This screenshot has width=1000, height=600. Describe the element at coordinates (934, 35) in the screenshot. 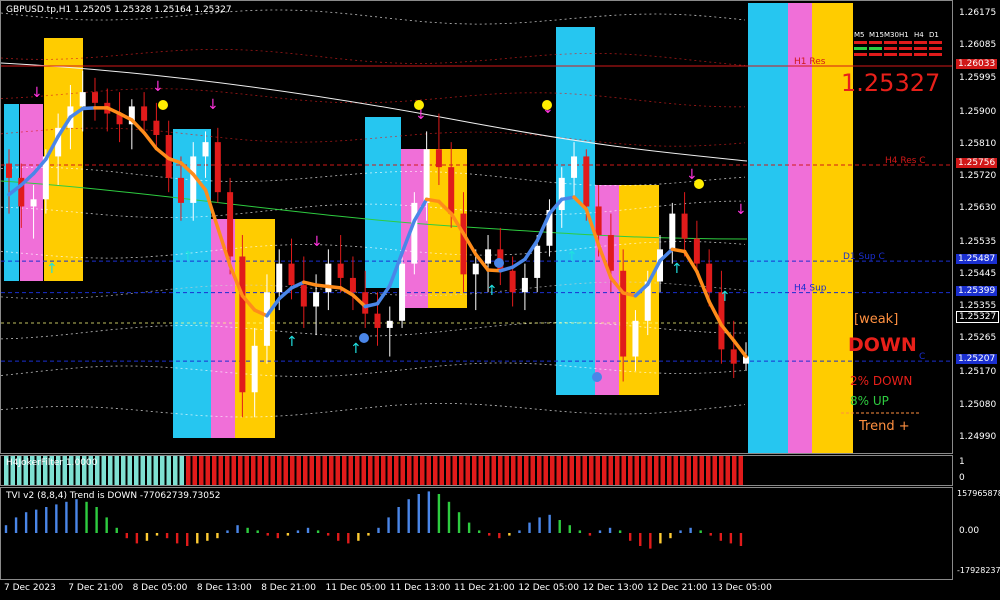

I see `timeframe-label: D1` at that location.